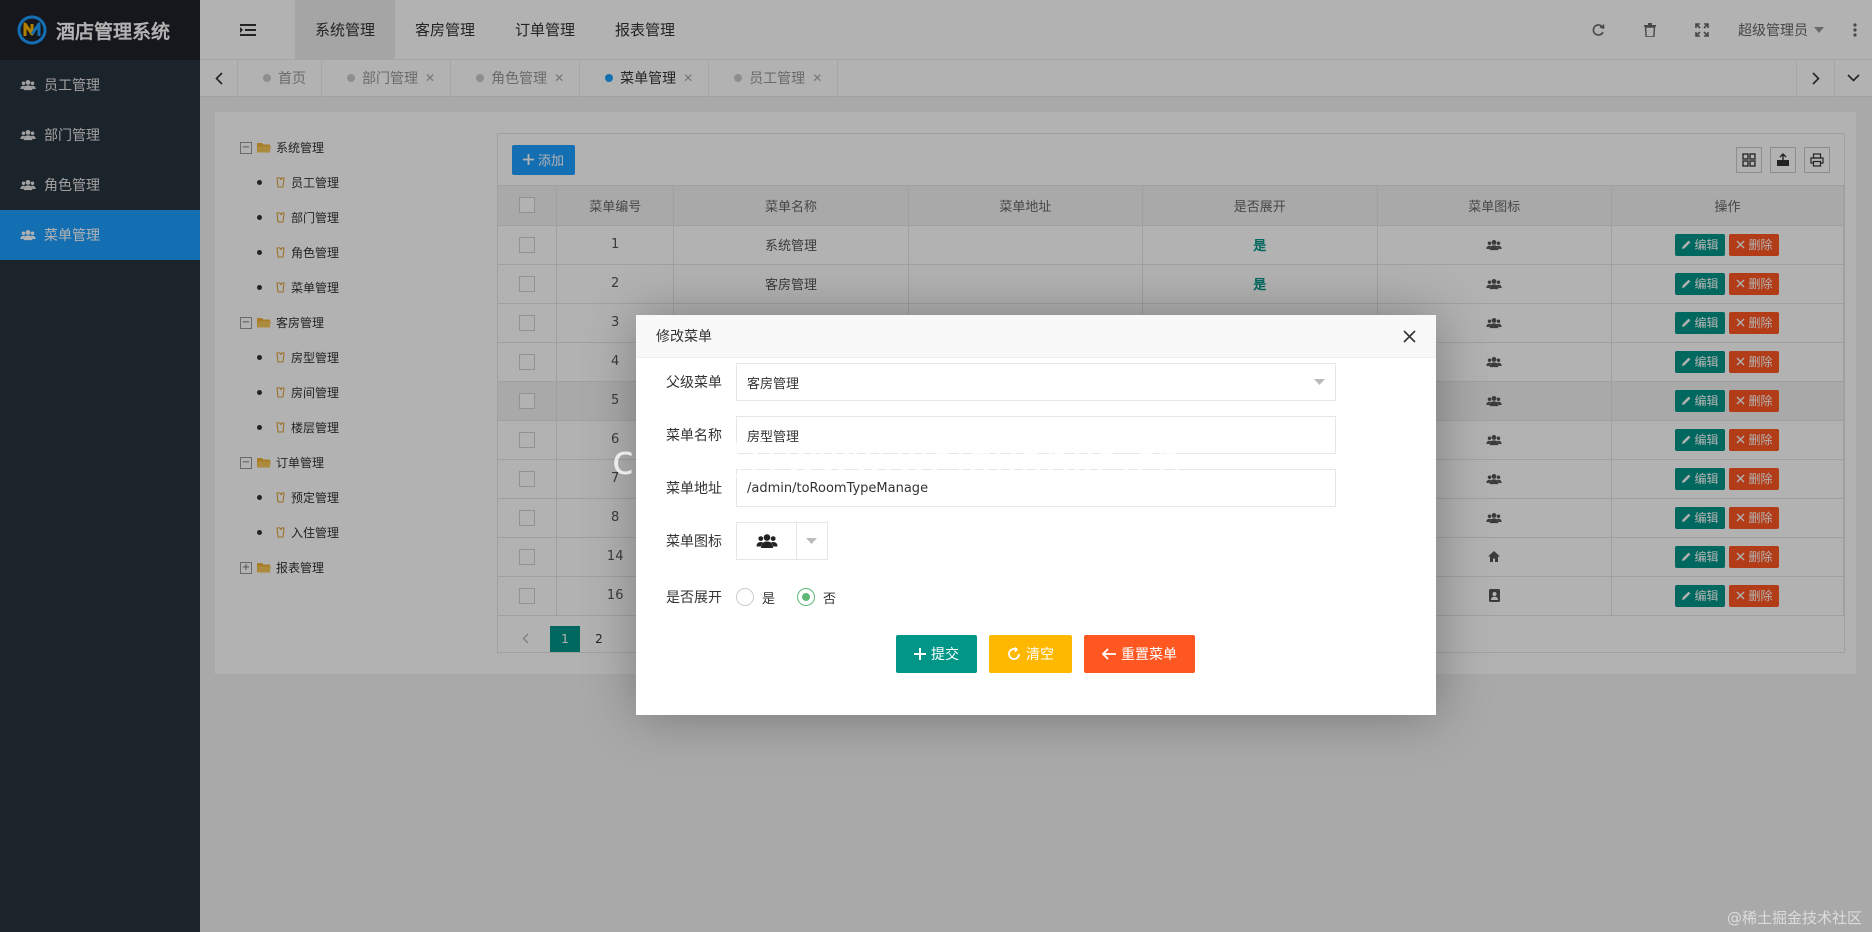  Describe the element at coordinates (694, 383) in the screenshot. I see `parent-menu-label: 父级菜单` at that location.